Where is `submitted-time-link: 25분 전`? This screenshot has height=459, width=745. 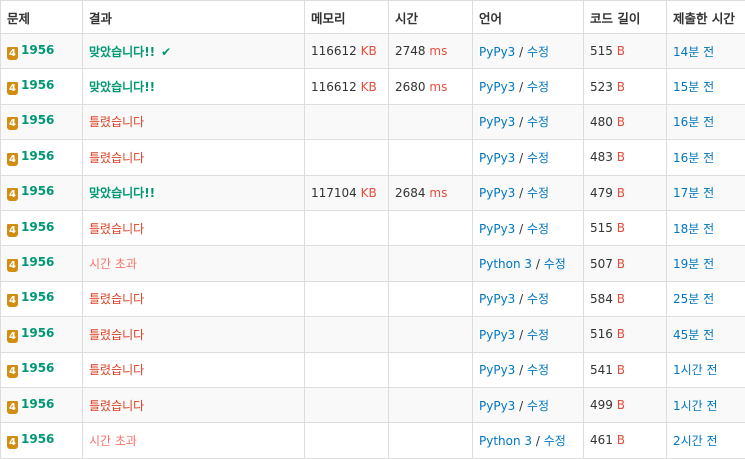
submitted-time-link: 25분 전 is located at coordinates (693, 299).